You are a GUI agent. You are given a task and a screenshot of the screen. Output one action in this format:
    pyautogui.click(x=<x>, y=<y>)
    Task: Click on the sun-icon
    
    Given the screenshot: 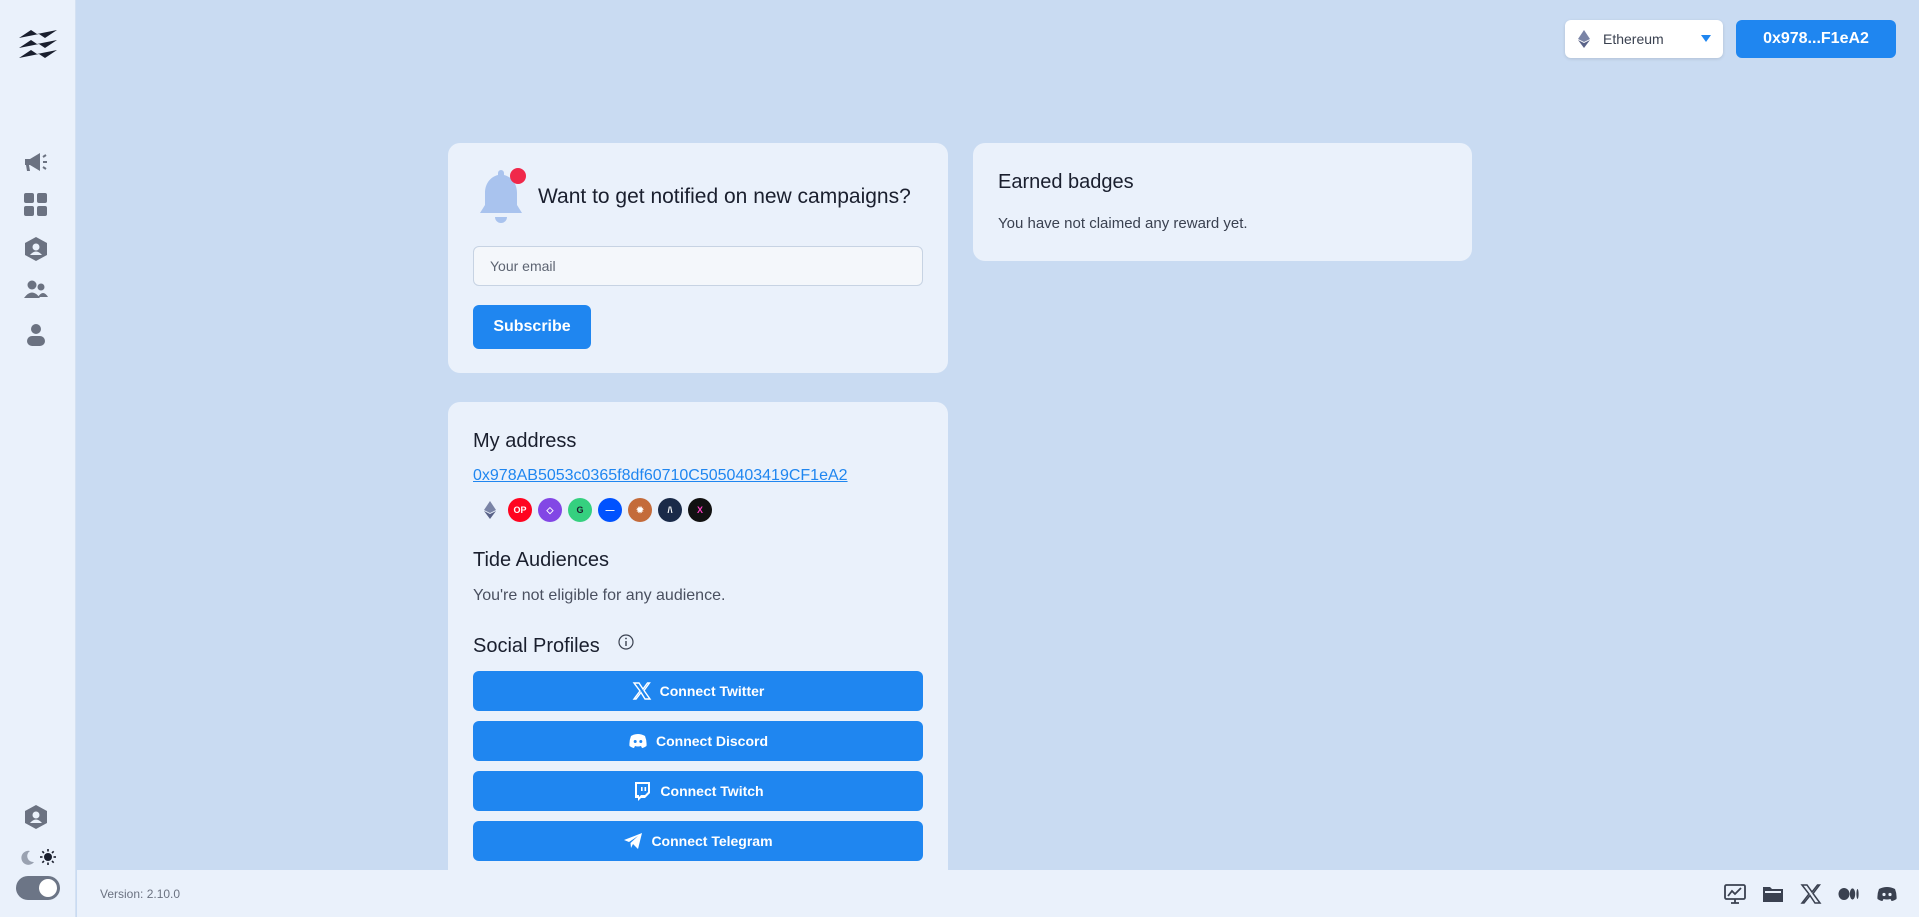 What is the action you would take?
    pyautogui.click(x=48, y=857)
    